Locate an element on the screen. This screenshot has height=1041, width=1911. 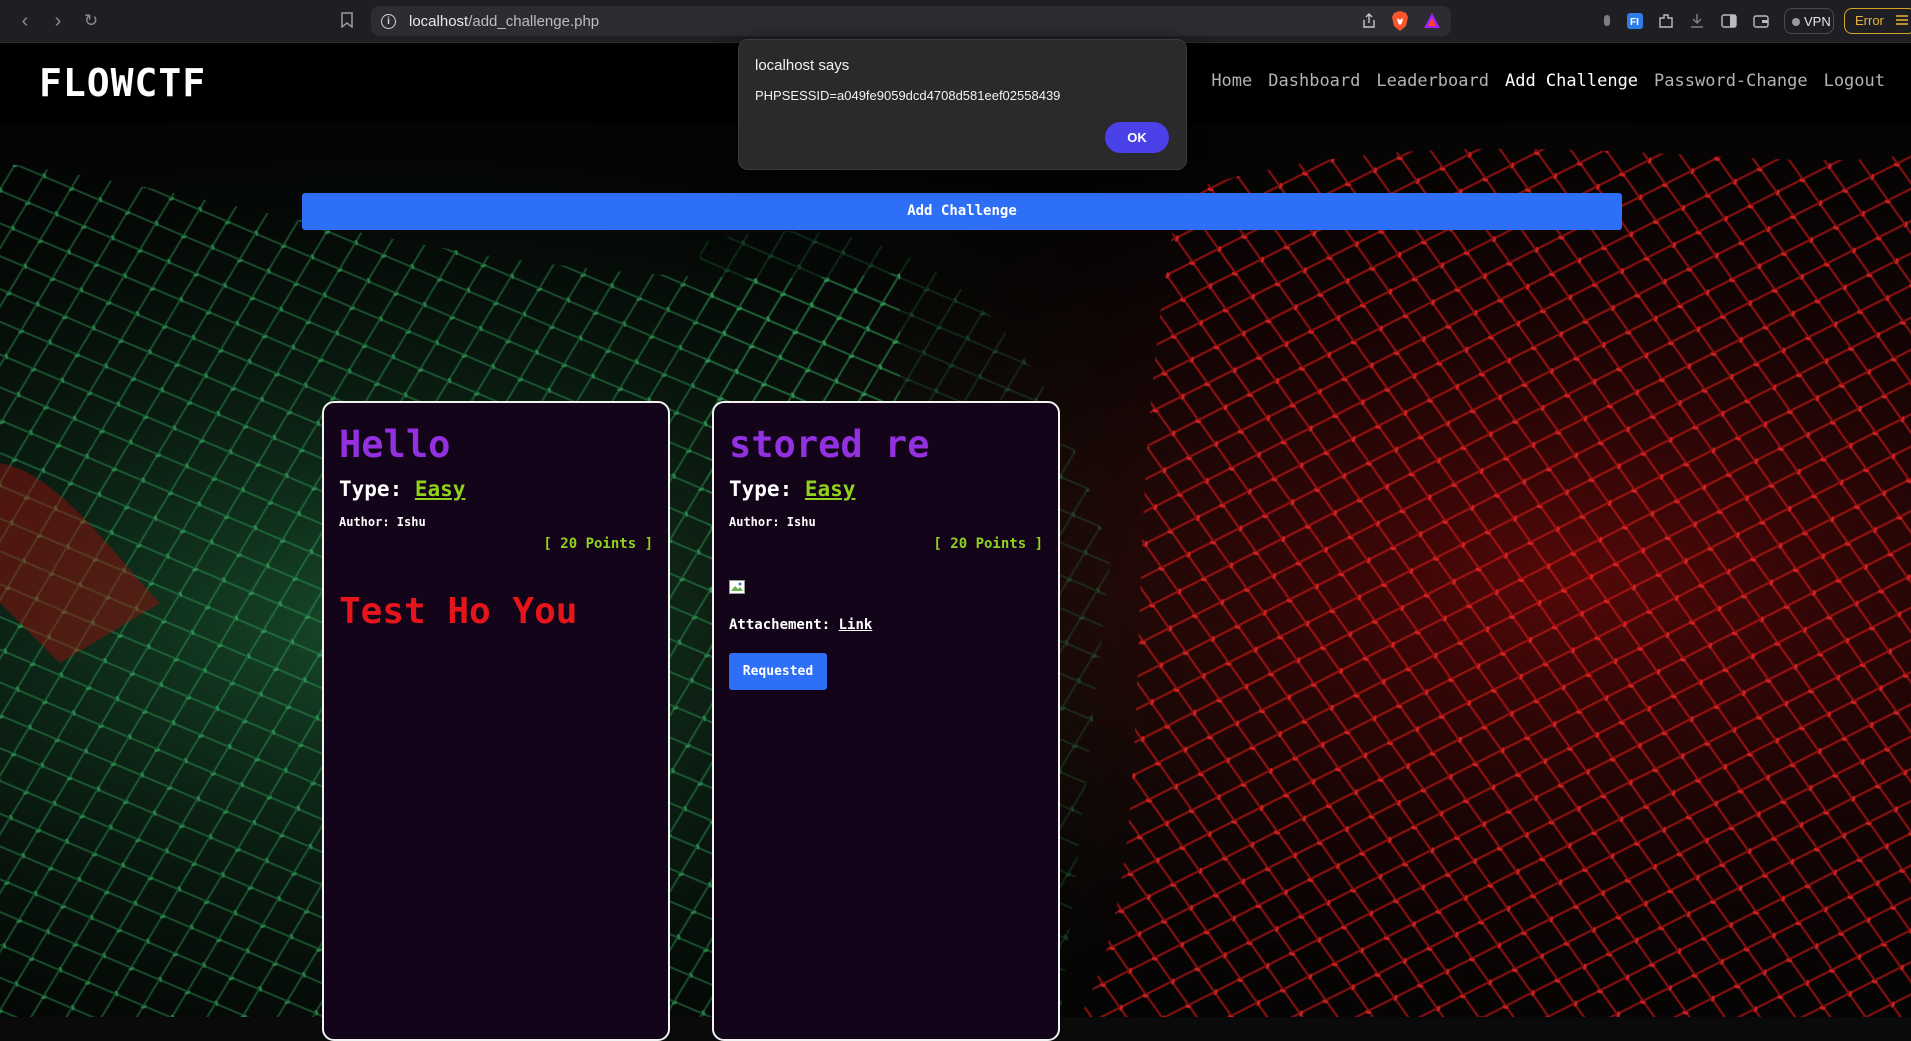
nav-dashboard: Dashboard is located at coordinates (1314, 81).